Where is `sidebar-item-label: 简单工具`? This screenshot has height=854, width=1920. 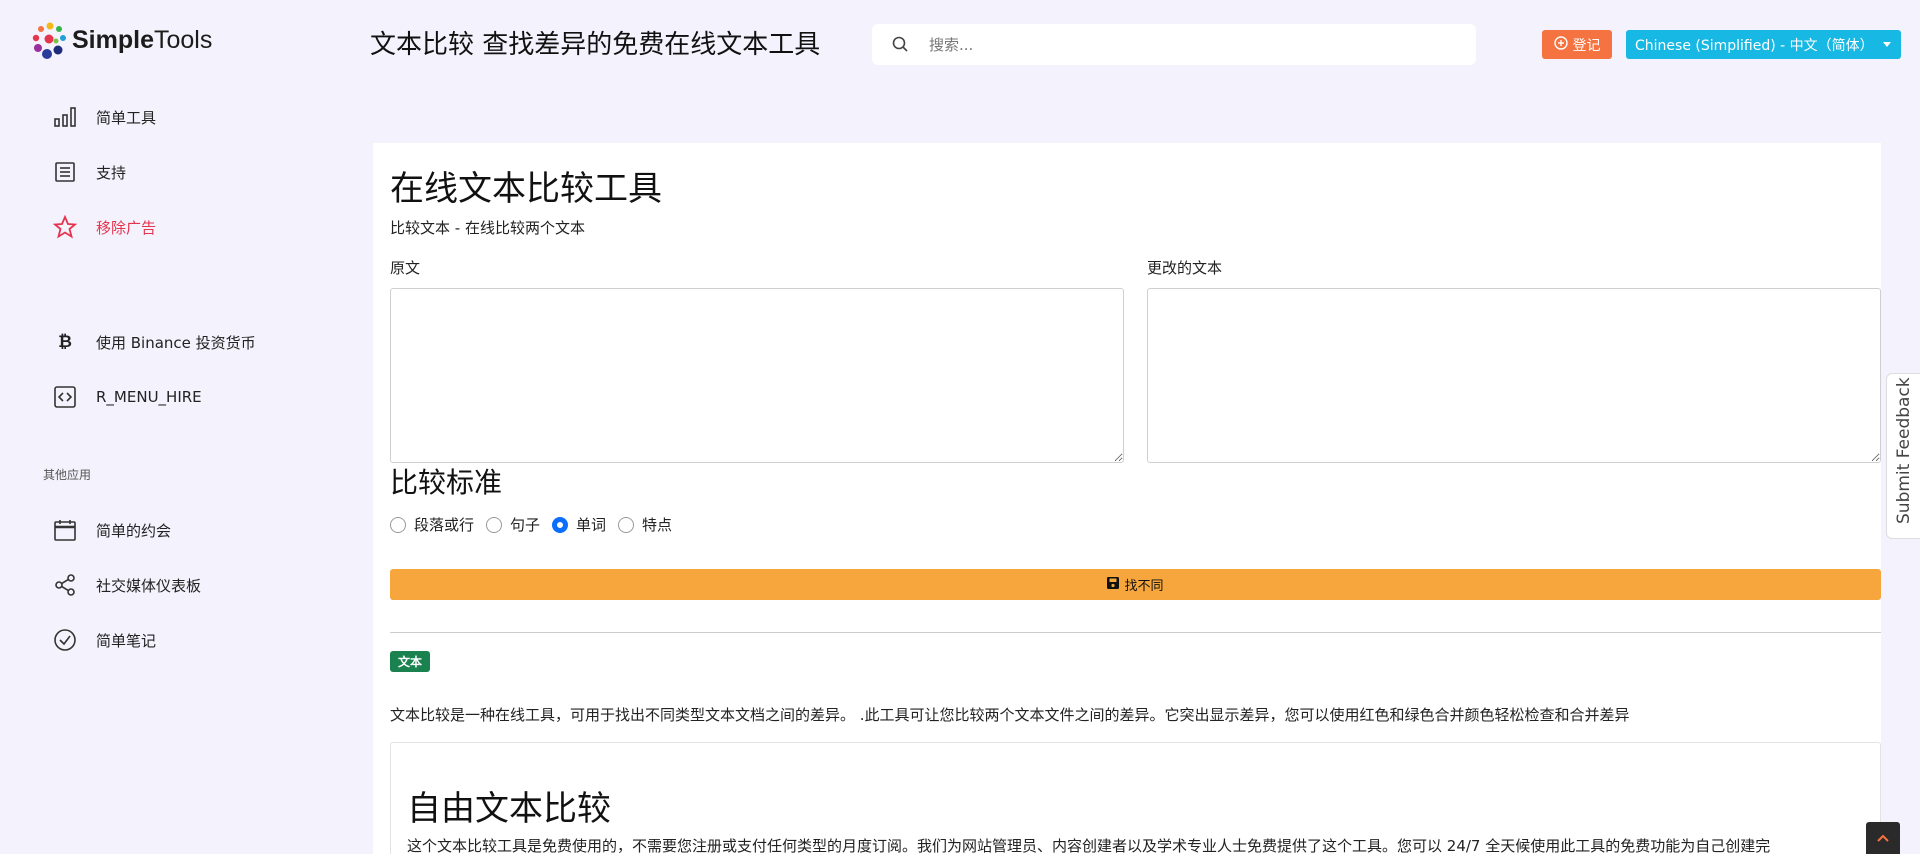
sidebar-item-label: 简单工具 is located at coordinates (126, 117).